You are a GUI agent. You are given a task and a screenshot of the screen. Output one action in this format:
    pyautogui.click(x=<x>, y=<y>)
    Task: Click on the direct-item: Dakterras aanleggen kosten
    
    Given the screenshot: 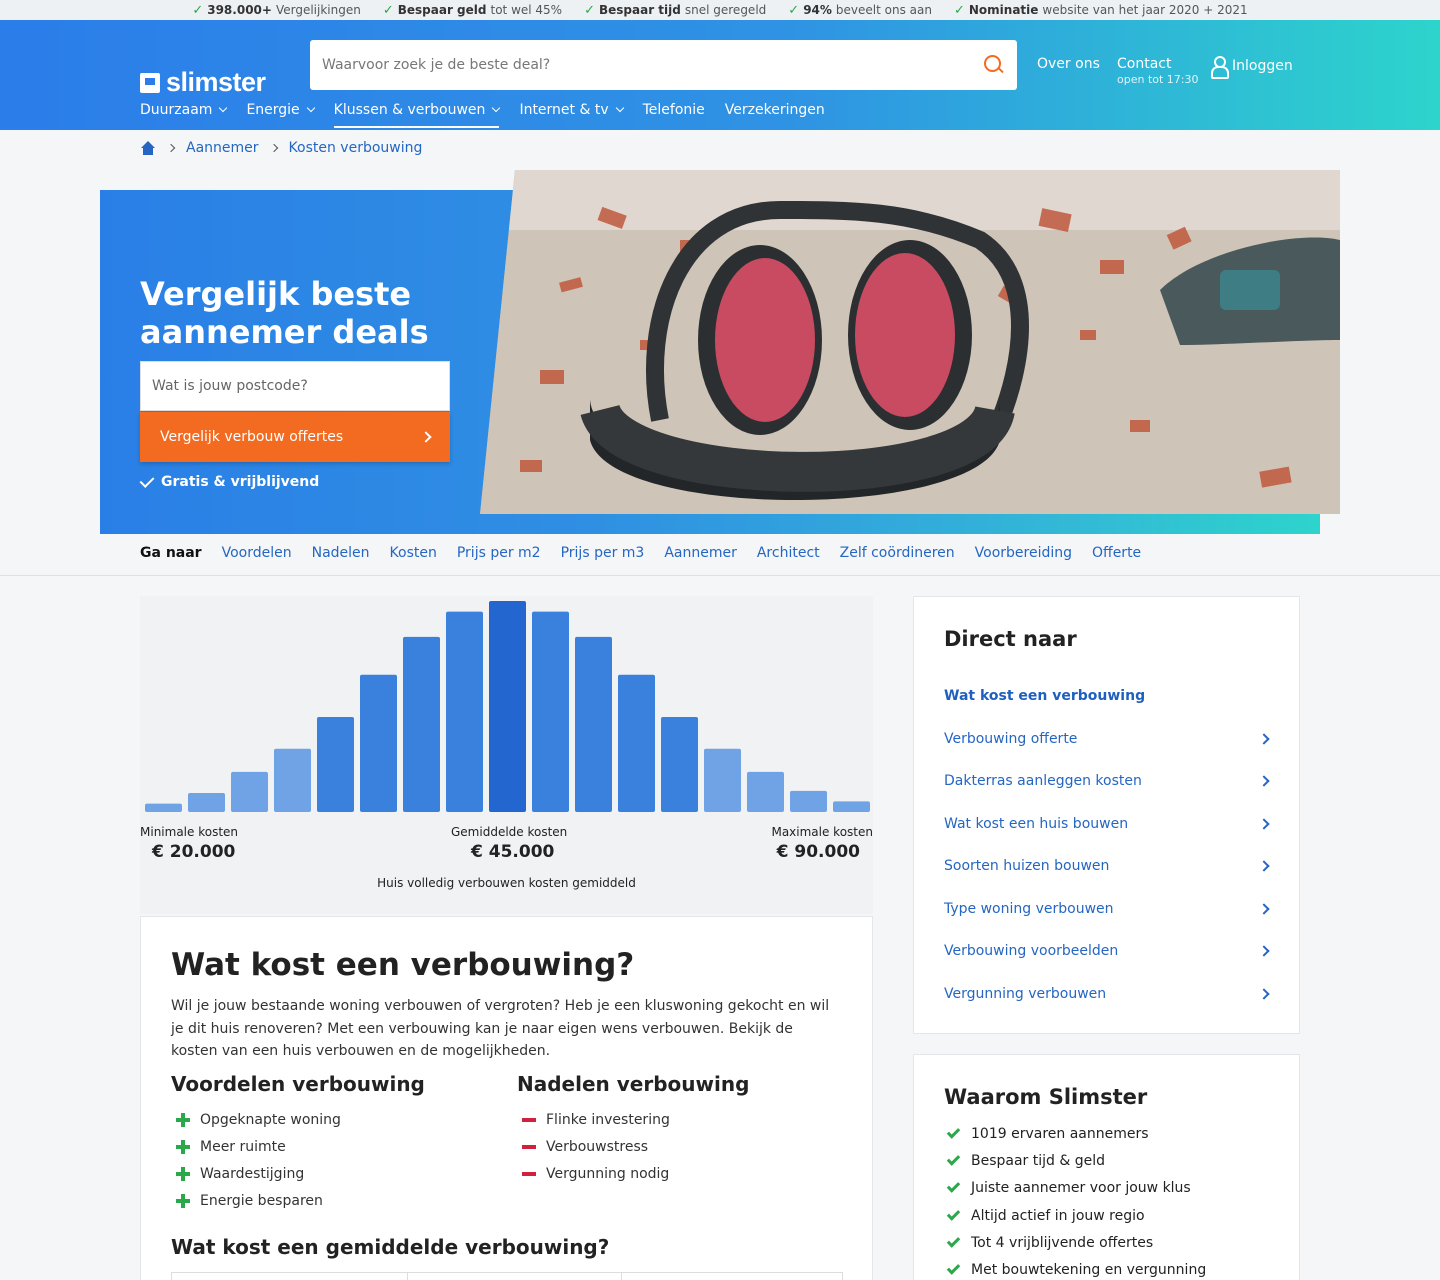 What is the action you would take?
    pyautogui.click(x=1109, y=781)
    